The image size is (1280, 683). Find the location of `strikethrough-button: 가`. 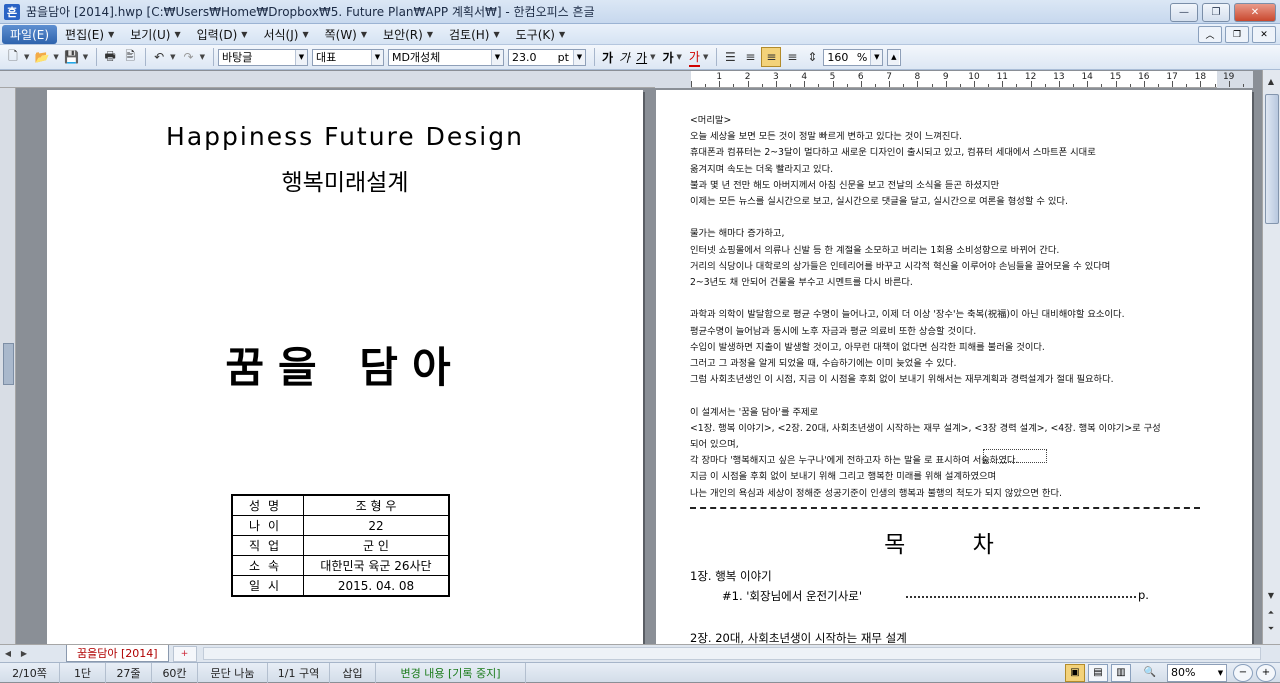

strikethrough-button: 가 is located at coordinates (667, 57).